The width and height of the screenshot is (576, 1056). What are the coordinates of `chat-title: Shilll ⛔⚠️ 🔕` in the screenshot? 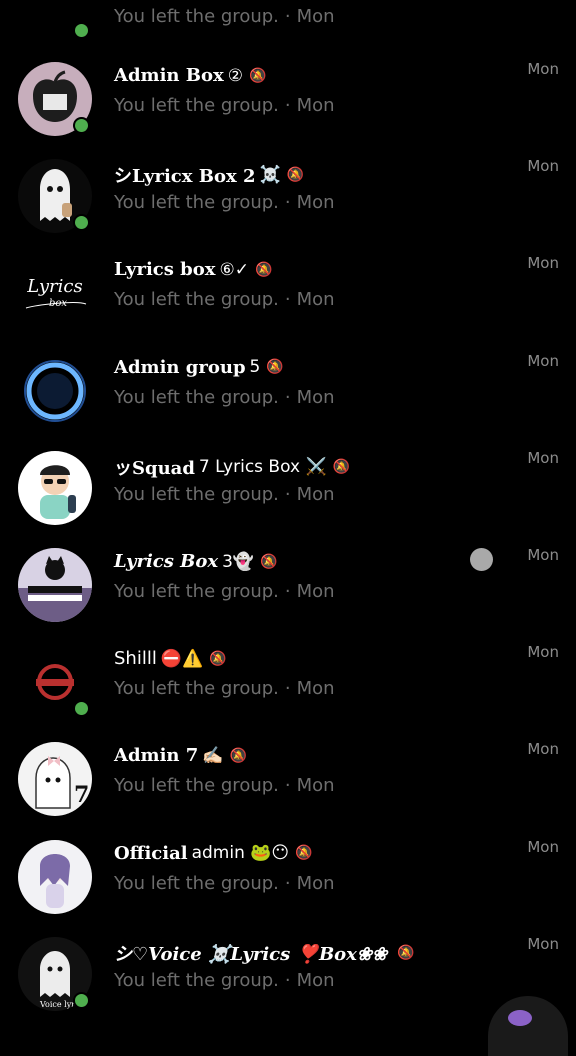 It's located at (170, 658).